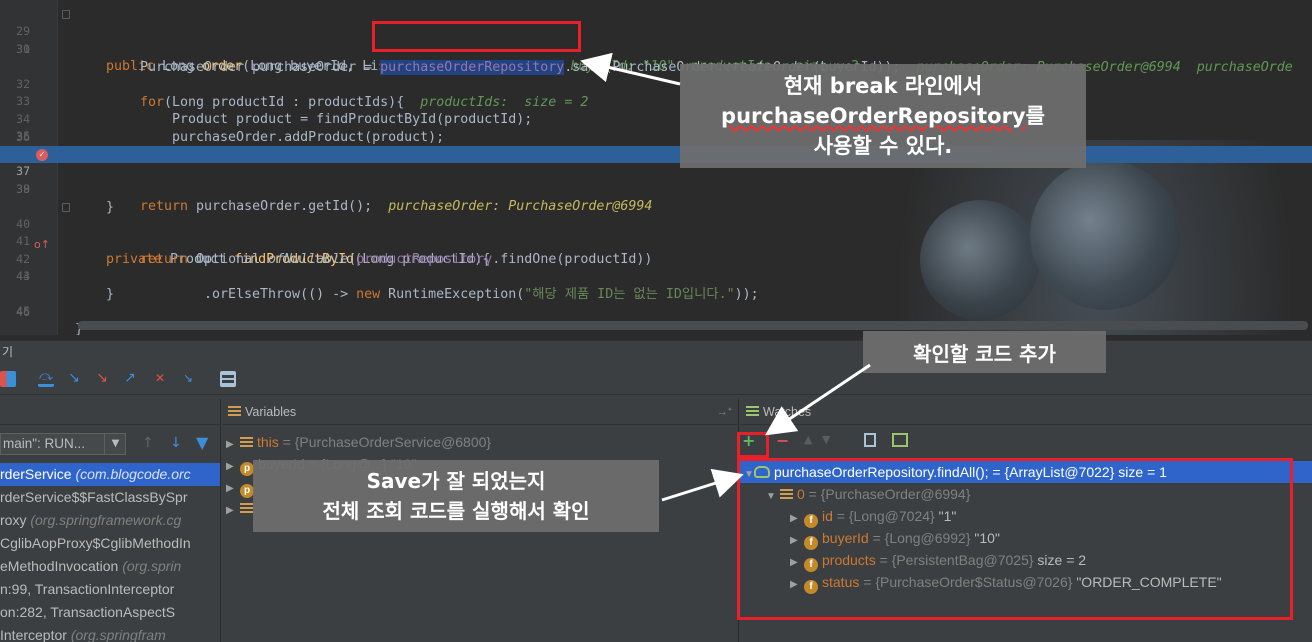  Describe the element at coordinates (115, 444) in the screenshot. I see `chevron-down-icon: ▼` at that location.